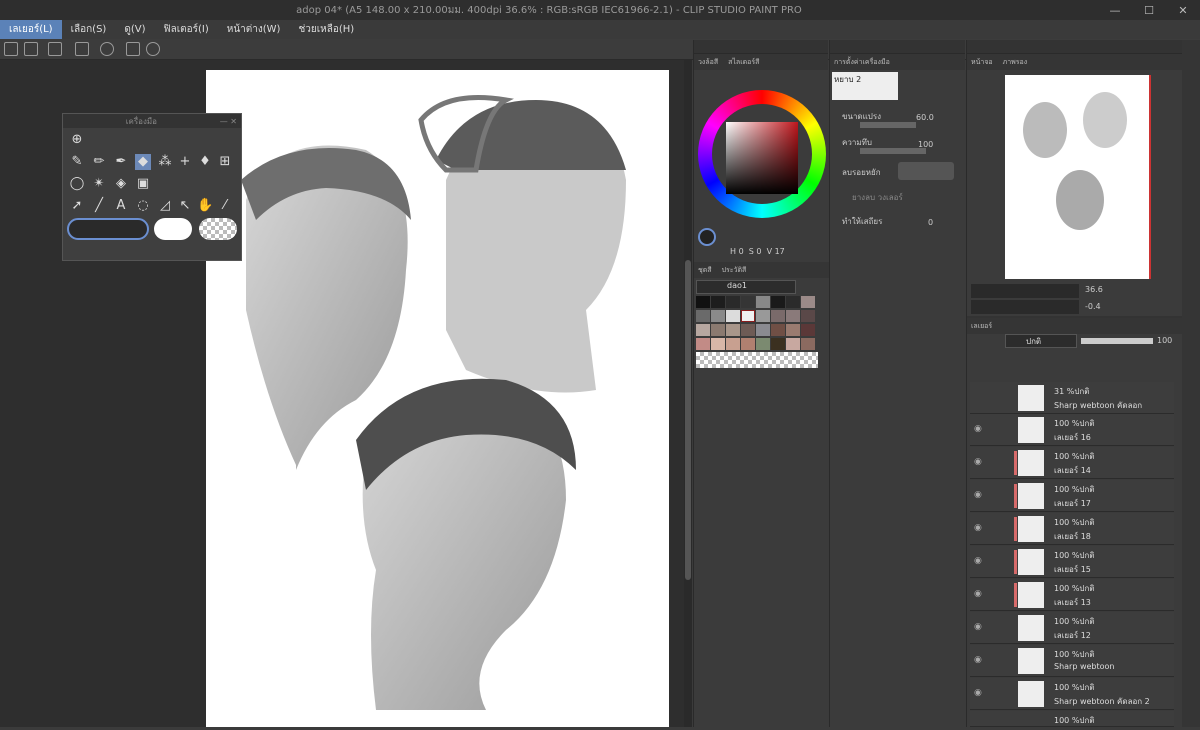  Describe the element at coordinates (981, 326) in the screenshot. I see `tab-layer: เลเยอร์` at that location.